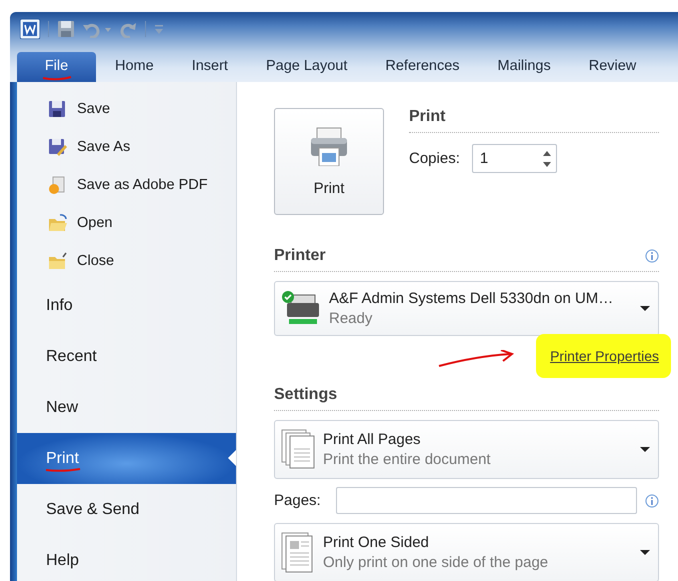  Describe the element at coordinates (126, 509) in the screenshot. I see `menu-item: Save & Send` at that location.